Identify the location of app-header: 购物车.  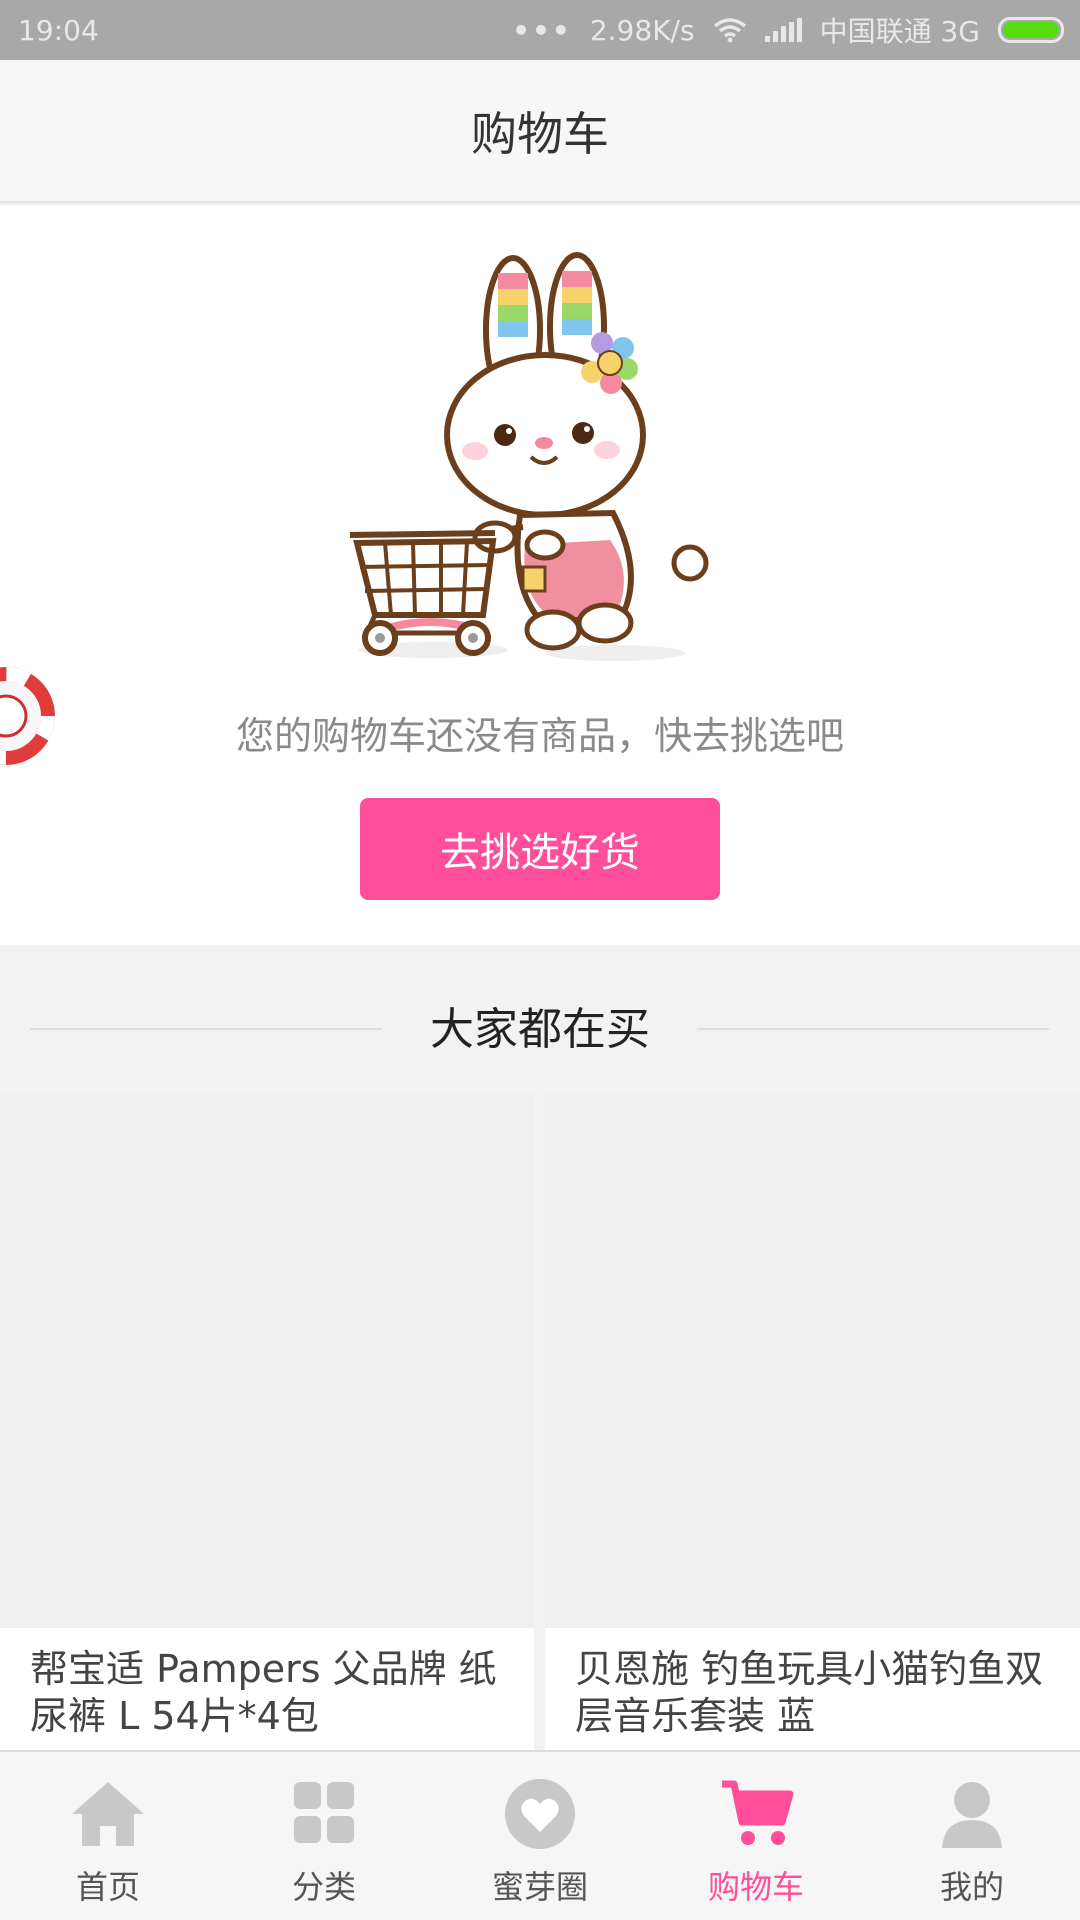
(540, 131).